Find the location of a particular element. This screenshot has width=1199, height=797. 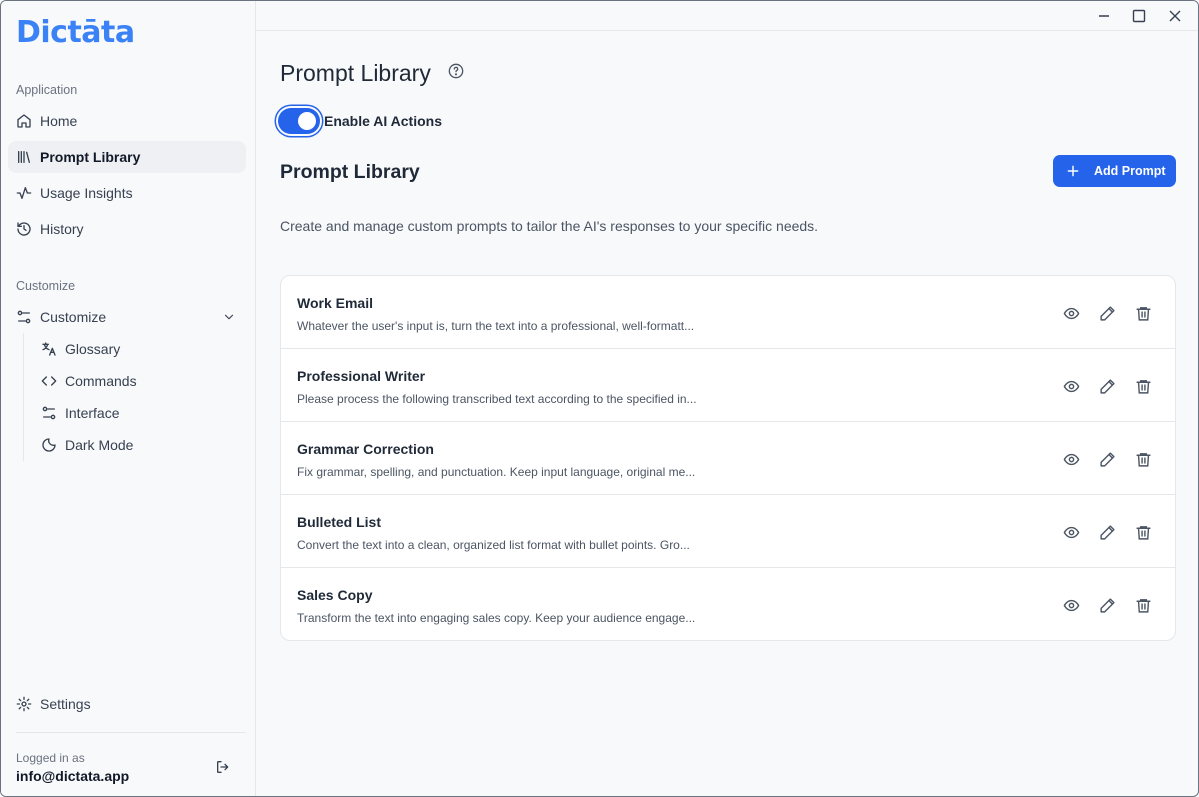

close-button is located at coordinates (1175, 16).